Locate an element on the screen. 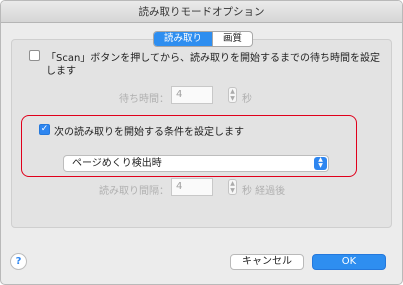 Image resolution: width=403 pixels, height=285 pixels. help-button: ? is located at coordinates (18, 261).